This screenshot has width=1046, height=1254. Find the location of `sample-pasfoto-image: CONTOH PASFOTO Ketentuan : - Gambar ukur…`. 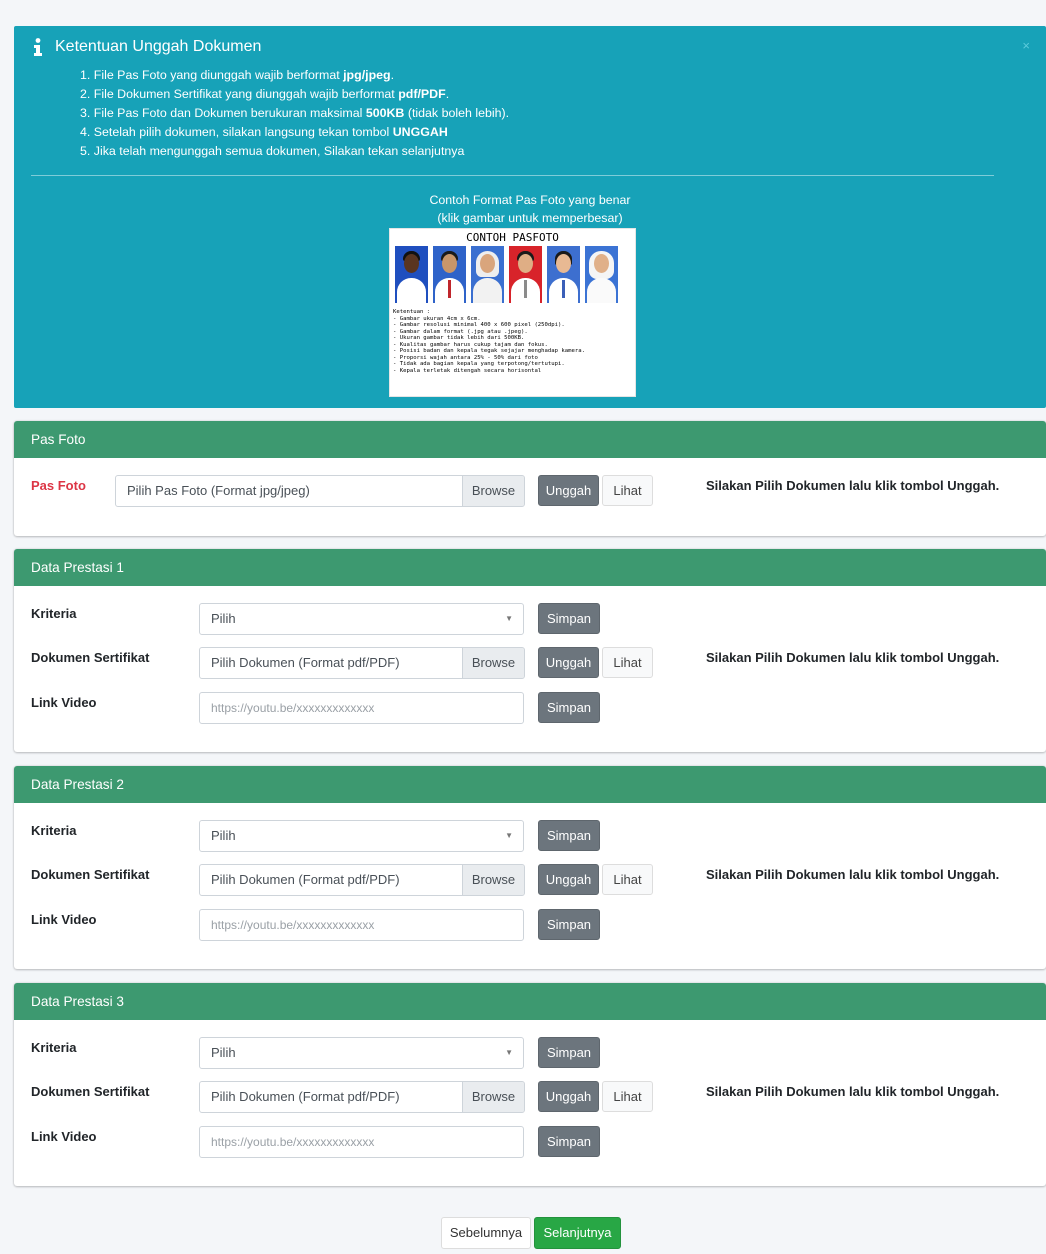

sample-pasfoto-image: CONTOH PASFOTO Ketentuan : - Gambar ukur… is located at coordinates (512, 312).